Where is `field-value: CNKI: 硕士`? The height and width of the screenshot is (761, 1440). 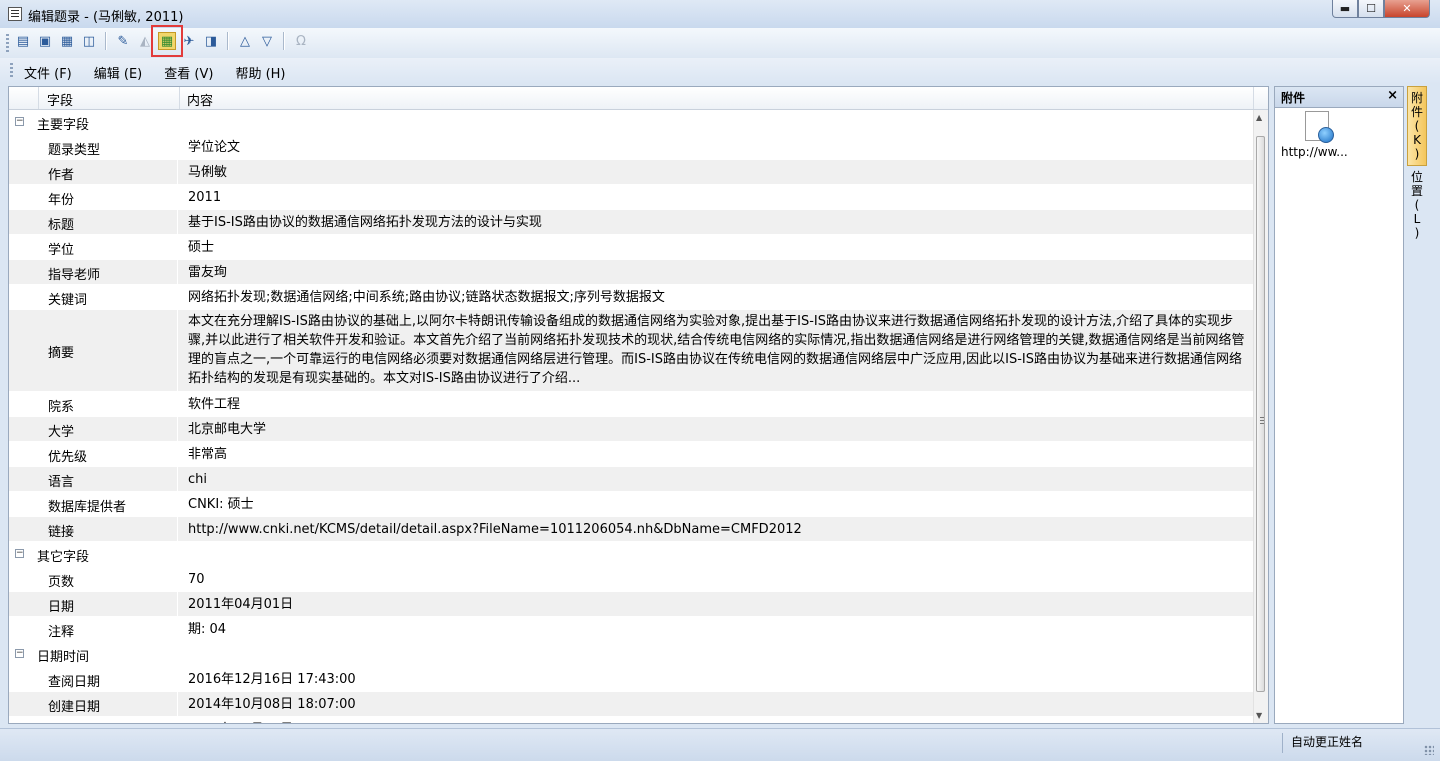
field-value: CNKI: 硕士 is located at coordinates (716, 504).